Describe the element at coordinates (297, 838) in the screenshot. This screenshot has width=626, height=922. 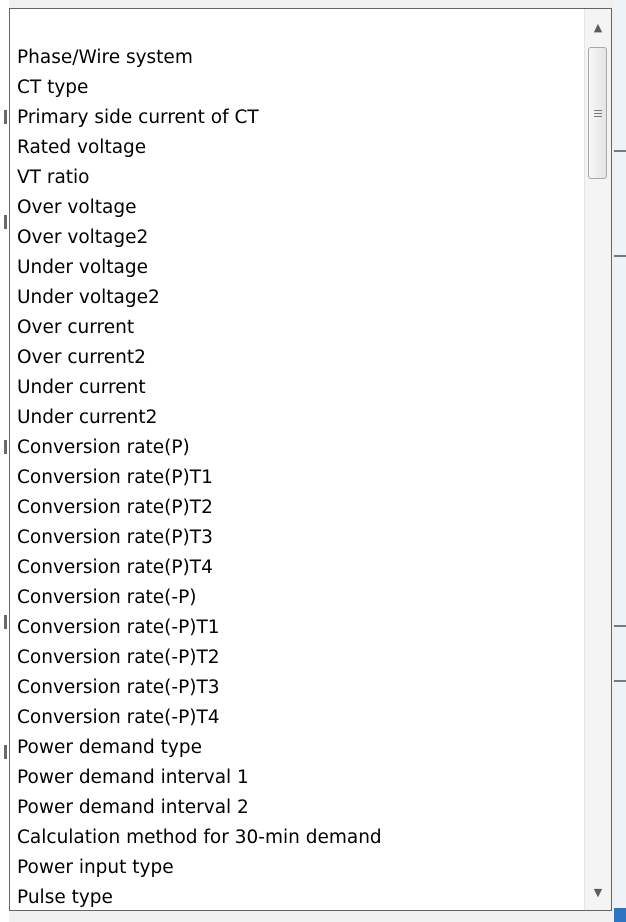
I see `dropdown-option: Calculation method for 30-min demand` at that location.